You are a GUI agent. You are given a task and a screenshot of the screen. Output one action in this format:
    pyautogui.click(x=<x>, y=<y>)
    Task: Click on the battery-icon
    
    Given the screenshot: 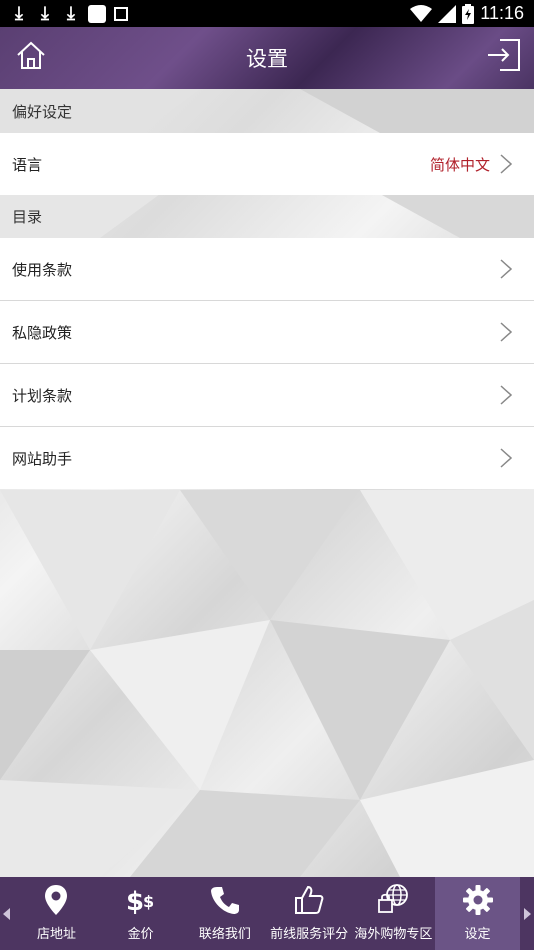 What is the action you would take?
    pyautogui.click(x=468, y=13)
    